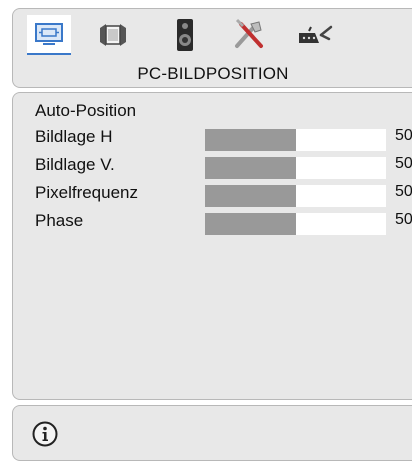 The width and height of the screenshot is (412, 463). Describe the element at coordinates (403, 135) in the screenshot. I see `bildlage-h-value: 50` at that location.